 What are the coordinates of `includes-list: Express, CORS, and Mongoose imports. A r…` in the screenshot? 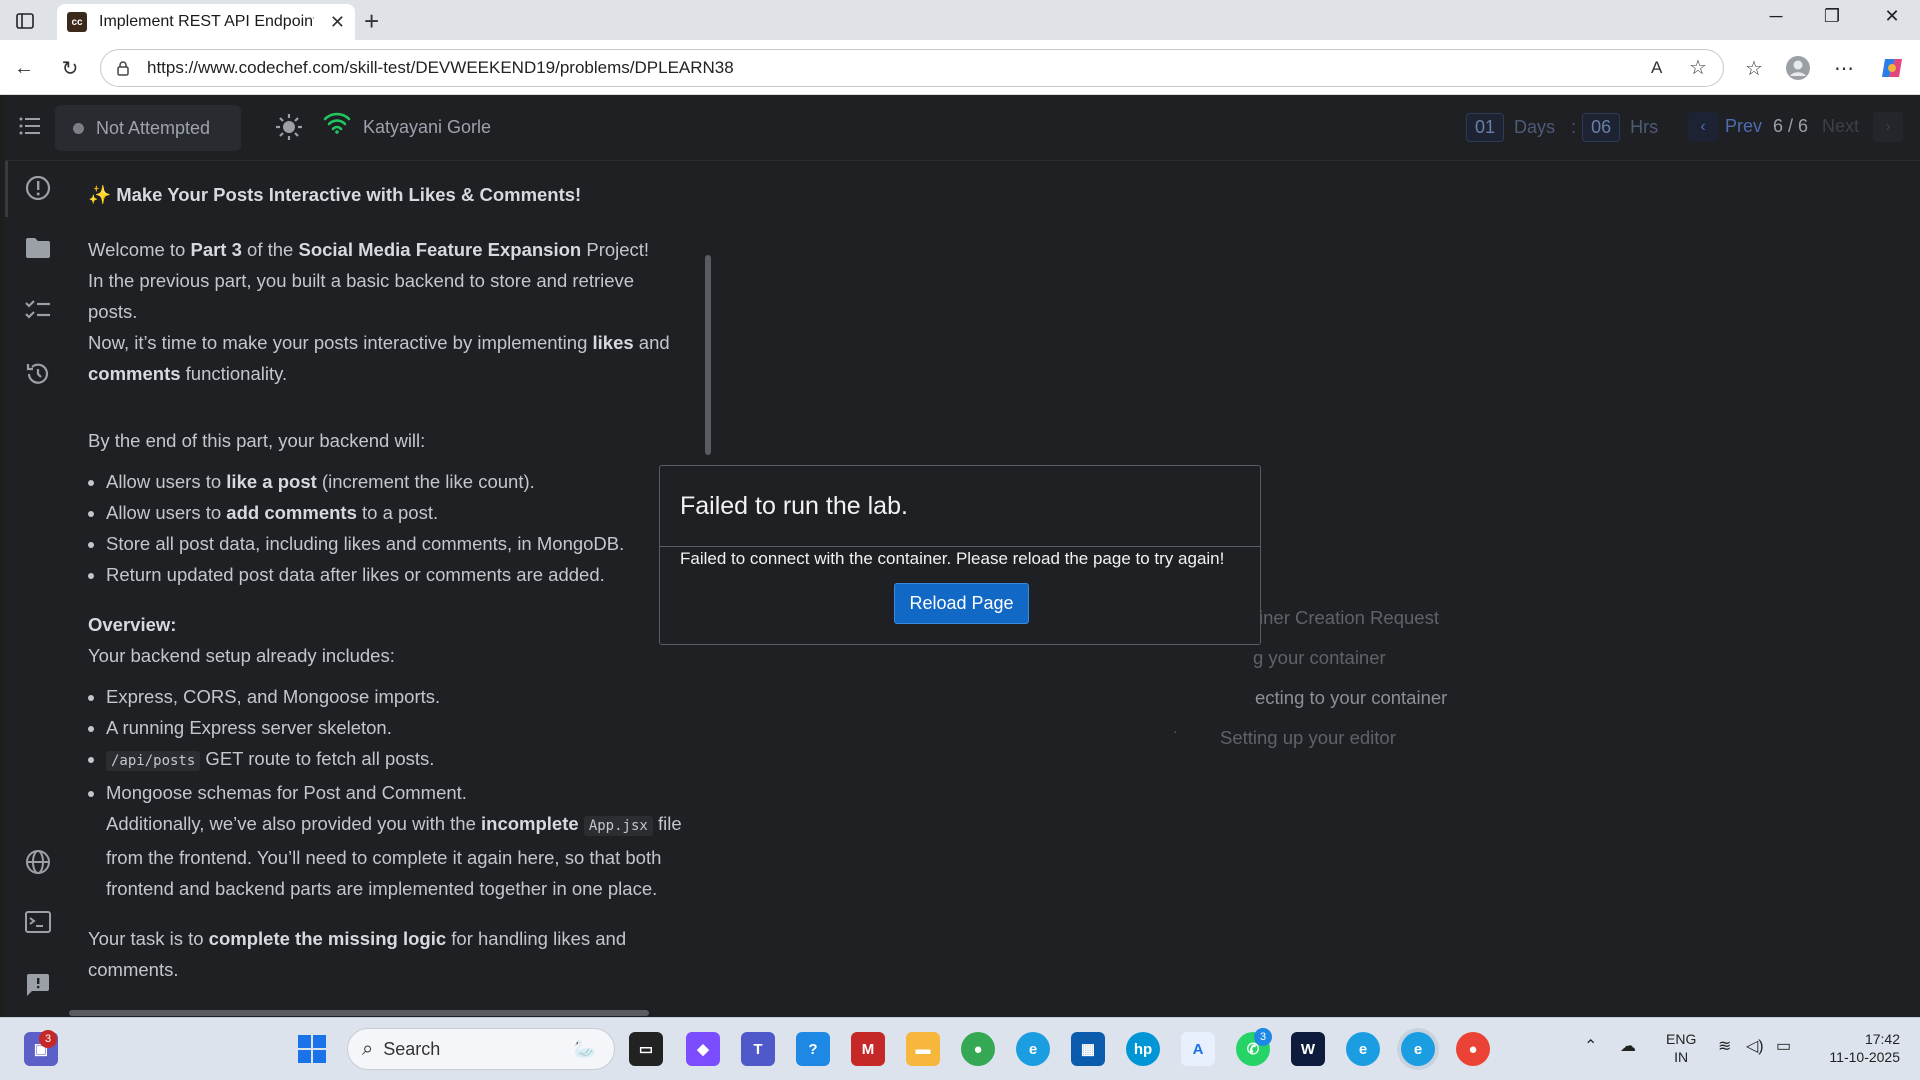 It's located at (397, 792).